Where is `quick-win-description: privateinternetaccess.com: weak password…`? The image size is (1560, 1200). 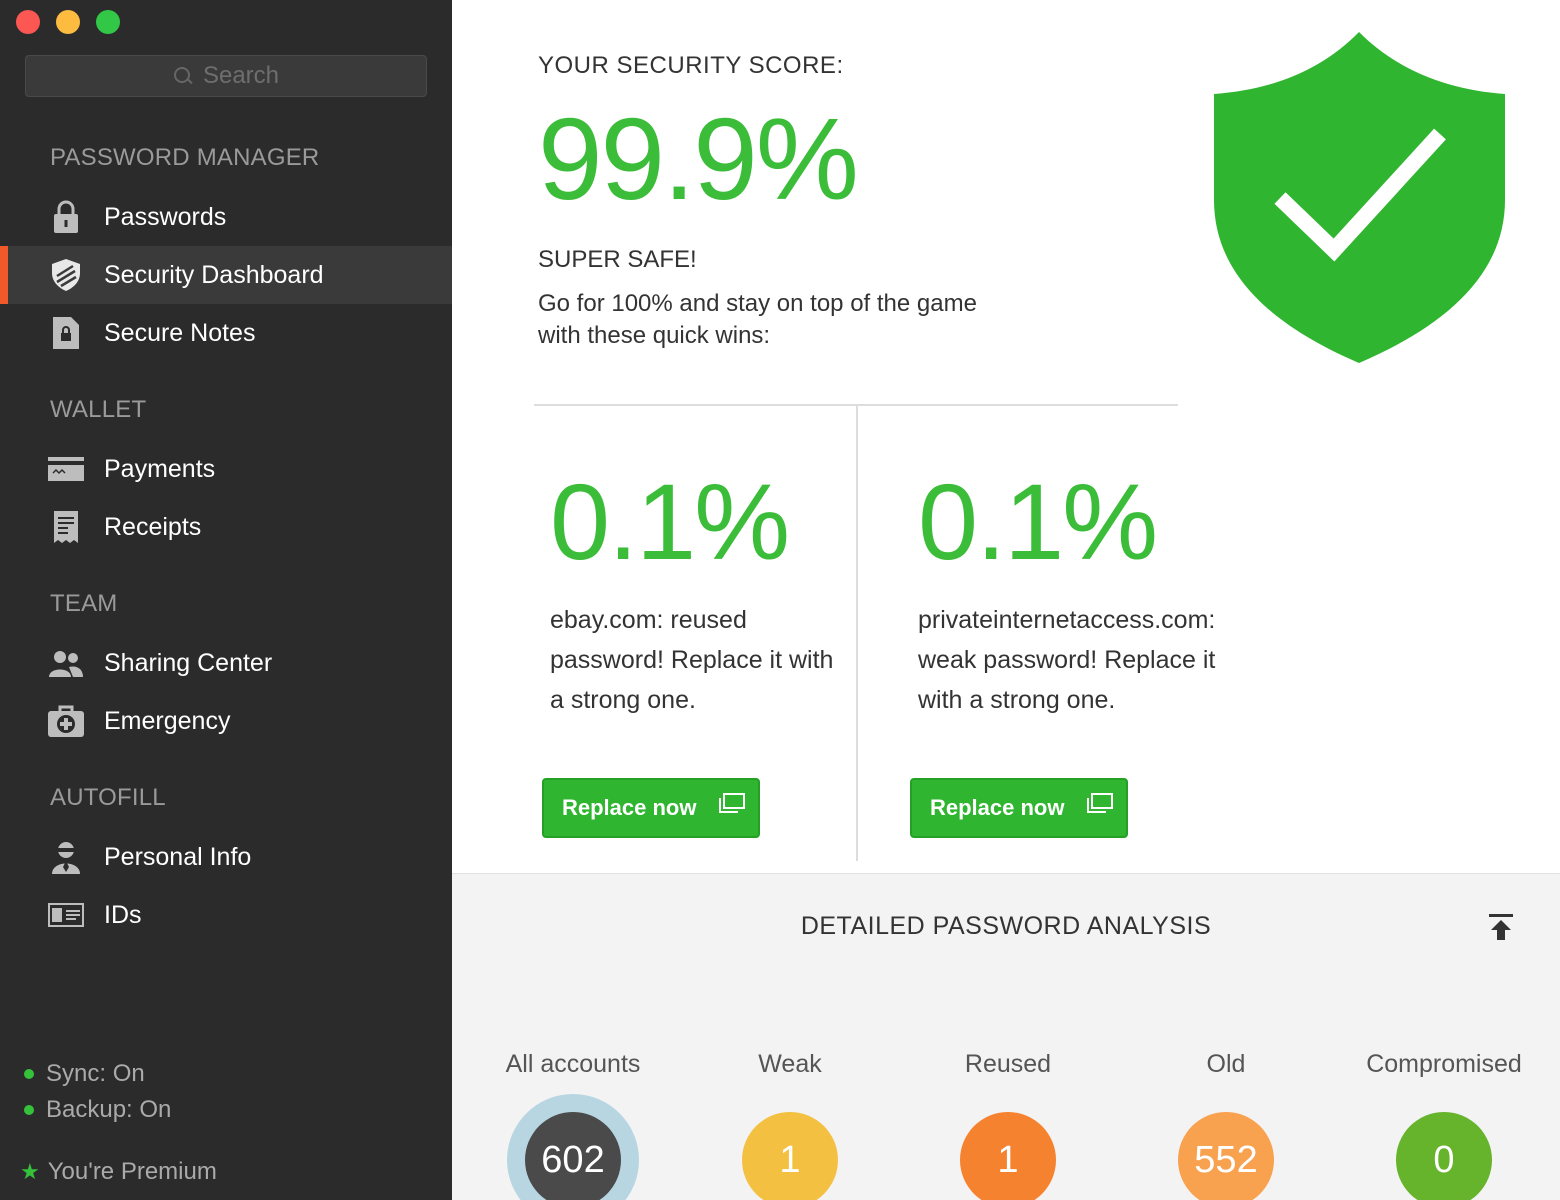 quick-win-description: privateinternetaccess.com: weak password… is located at coordinates (1067, 660).